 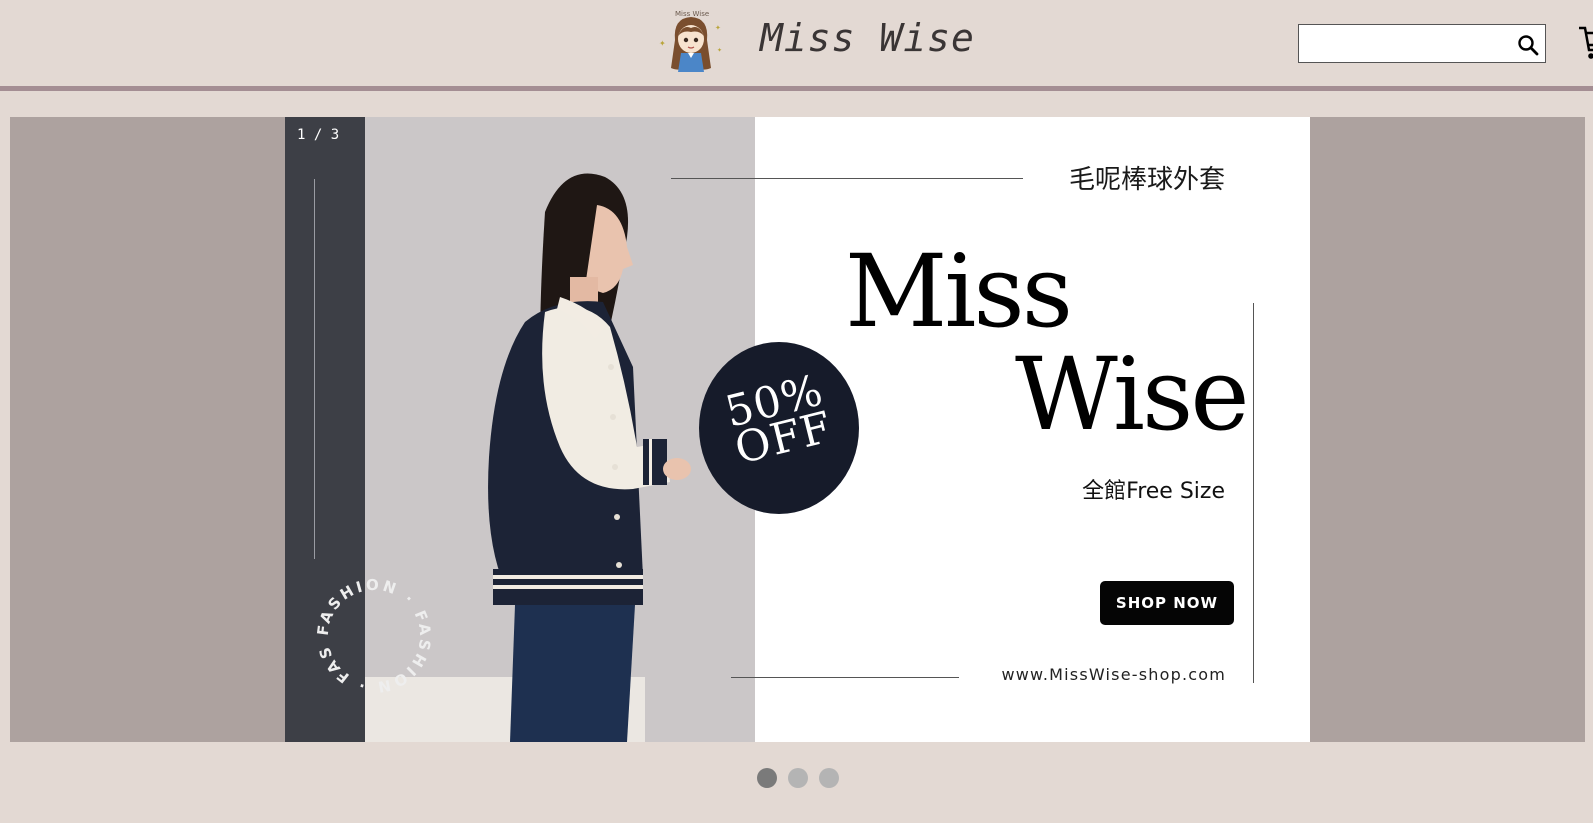 I want to click on shop-now-button: SHOP NOW, so click(x=1167, y=603).